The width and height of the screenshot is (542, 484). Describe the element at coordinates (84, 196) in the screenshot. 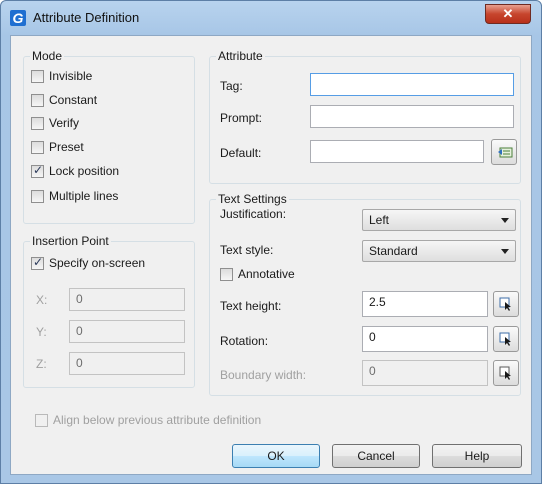

I see `multiple-lines-label: Multiple lines` at that location.